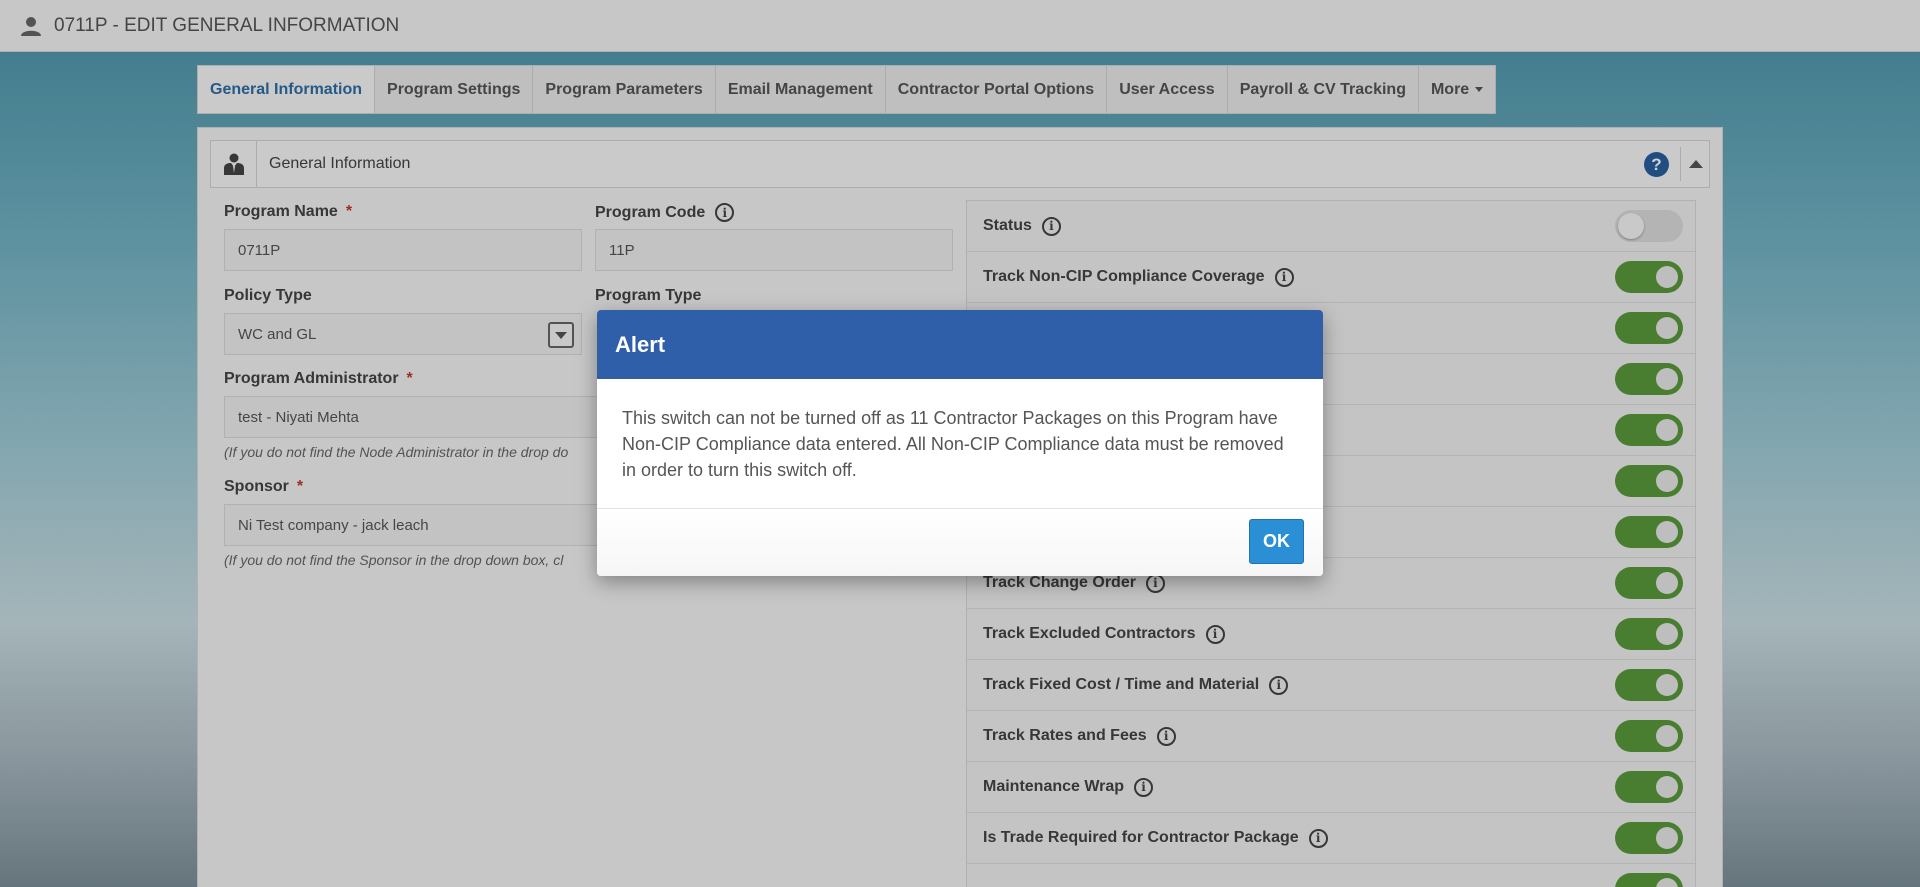 Image resolution: width=1920 pixels, height=887 pixels. Describe the element at coordinates (960, 344) in the screenshot. I see `alert-title: Alert` at that location.